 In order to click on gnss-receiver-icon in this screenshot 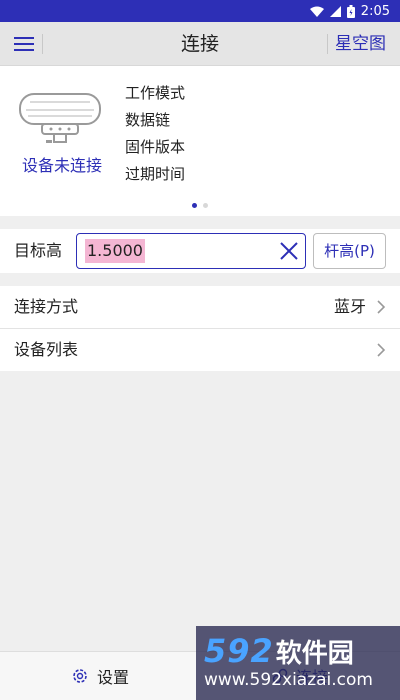, I will do `click(60, 118)`.